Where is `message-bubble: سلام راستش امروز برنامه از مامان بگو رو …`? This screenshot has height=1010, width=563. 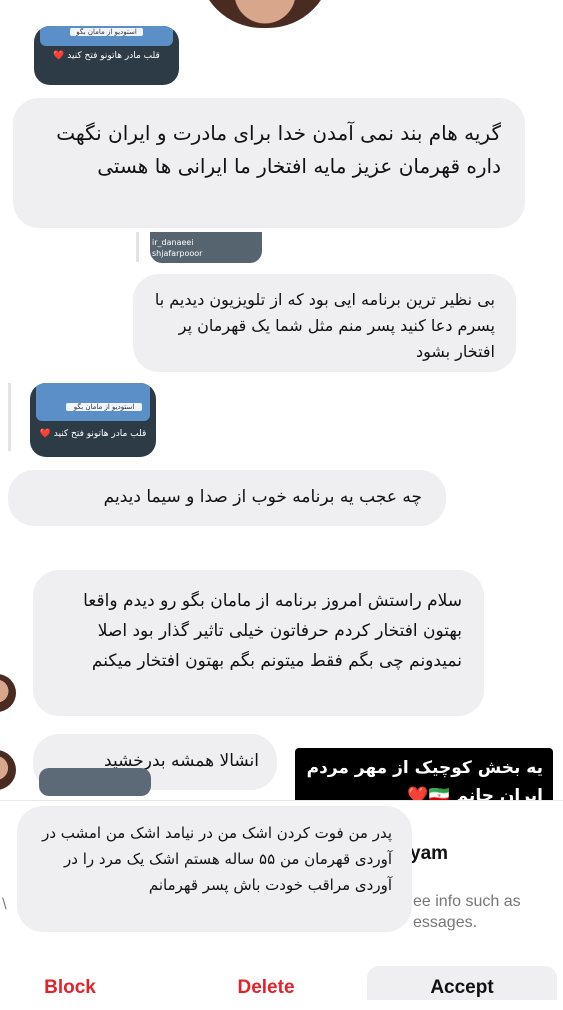
message-bubble: سلام راستش امروز برنامه از مامان بگو رو … is located at coordinates (258, 643).